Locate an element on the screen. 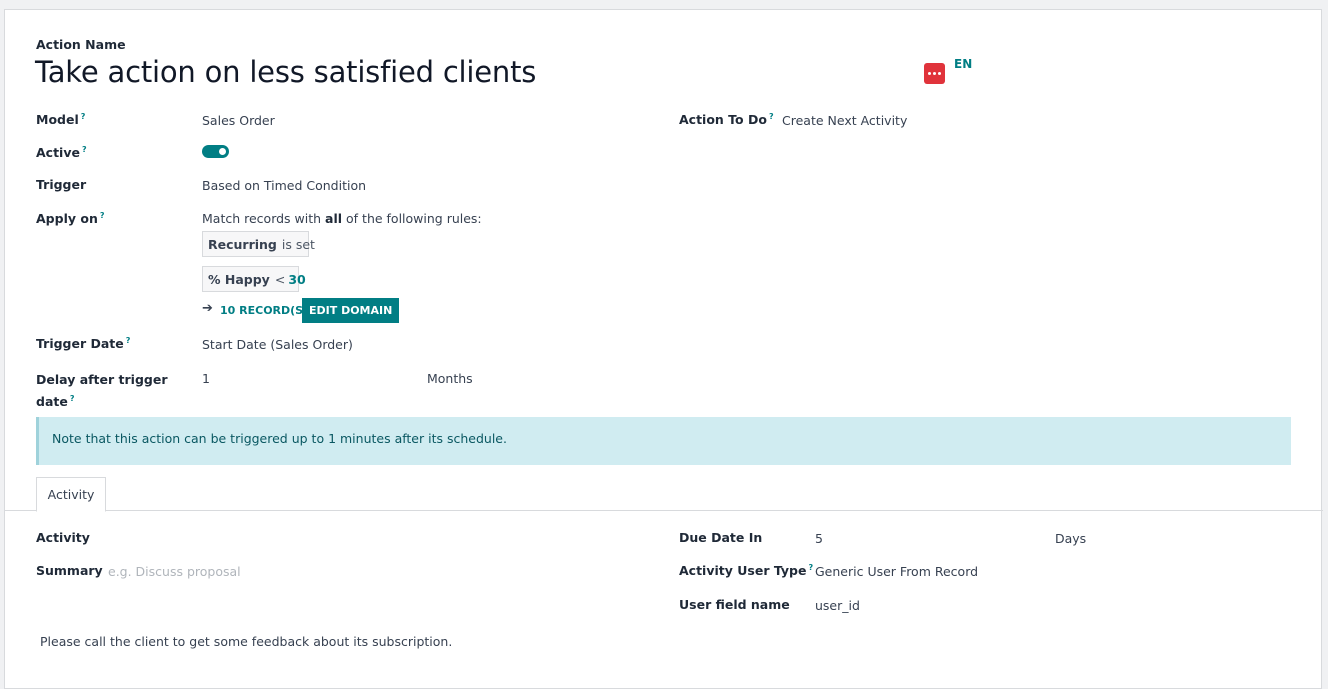 The width and height of the screenshot is (1328, 689). active-toggle is located at coordinates (215, 151).